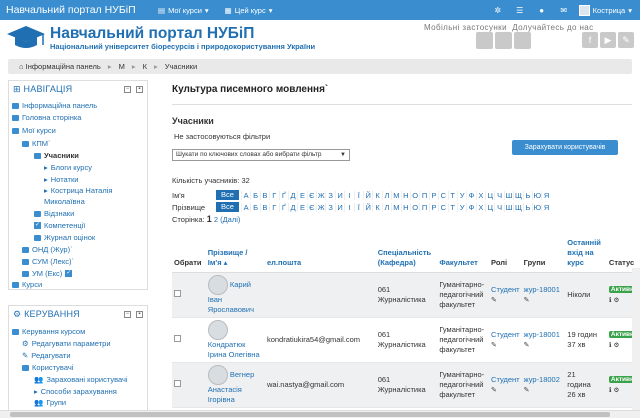 Image resolution: width=640 pixels, height=418 pixels. Describe the element at coordinates (423, 207) in the screenshot. I see `lastname-initial-link: П` at that location.